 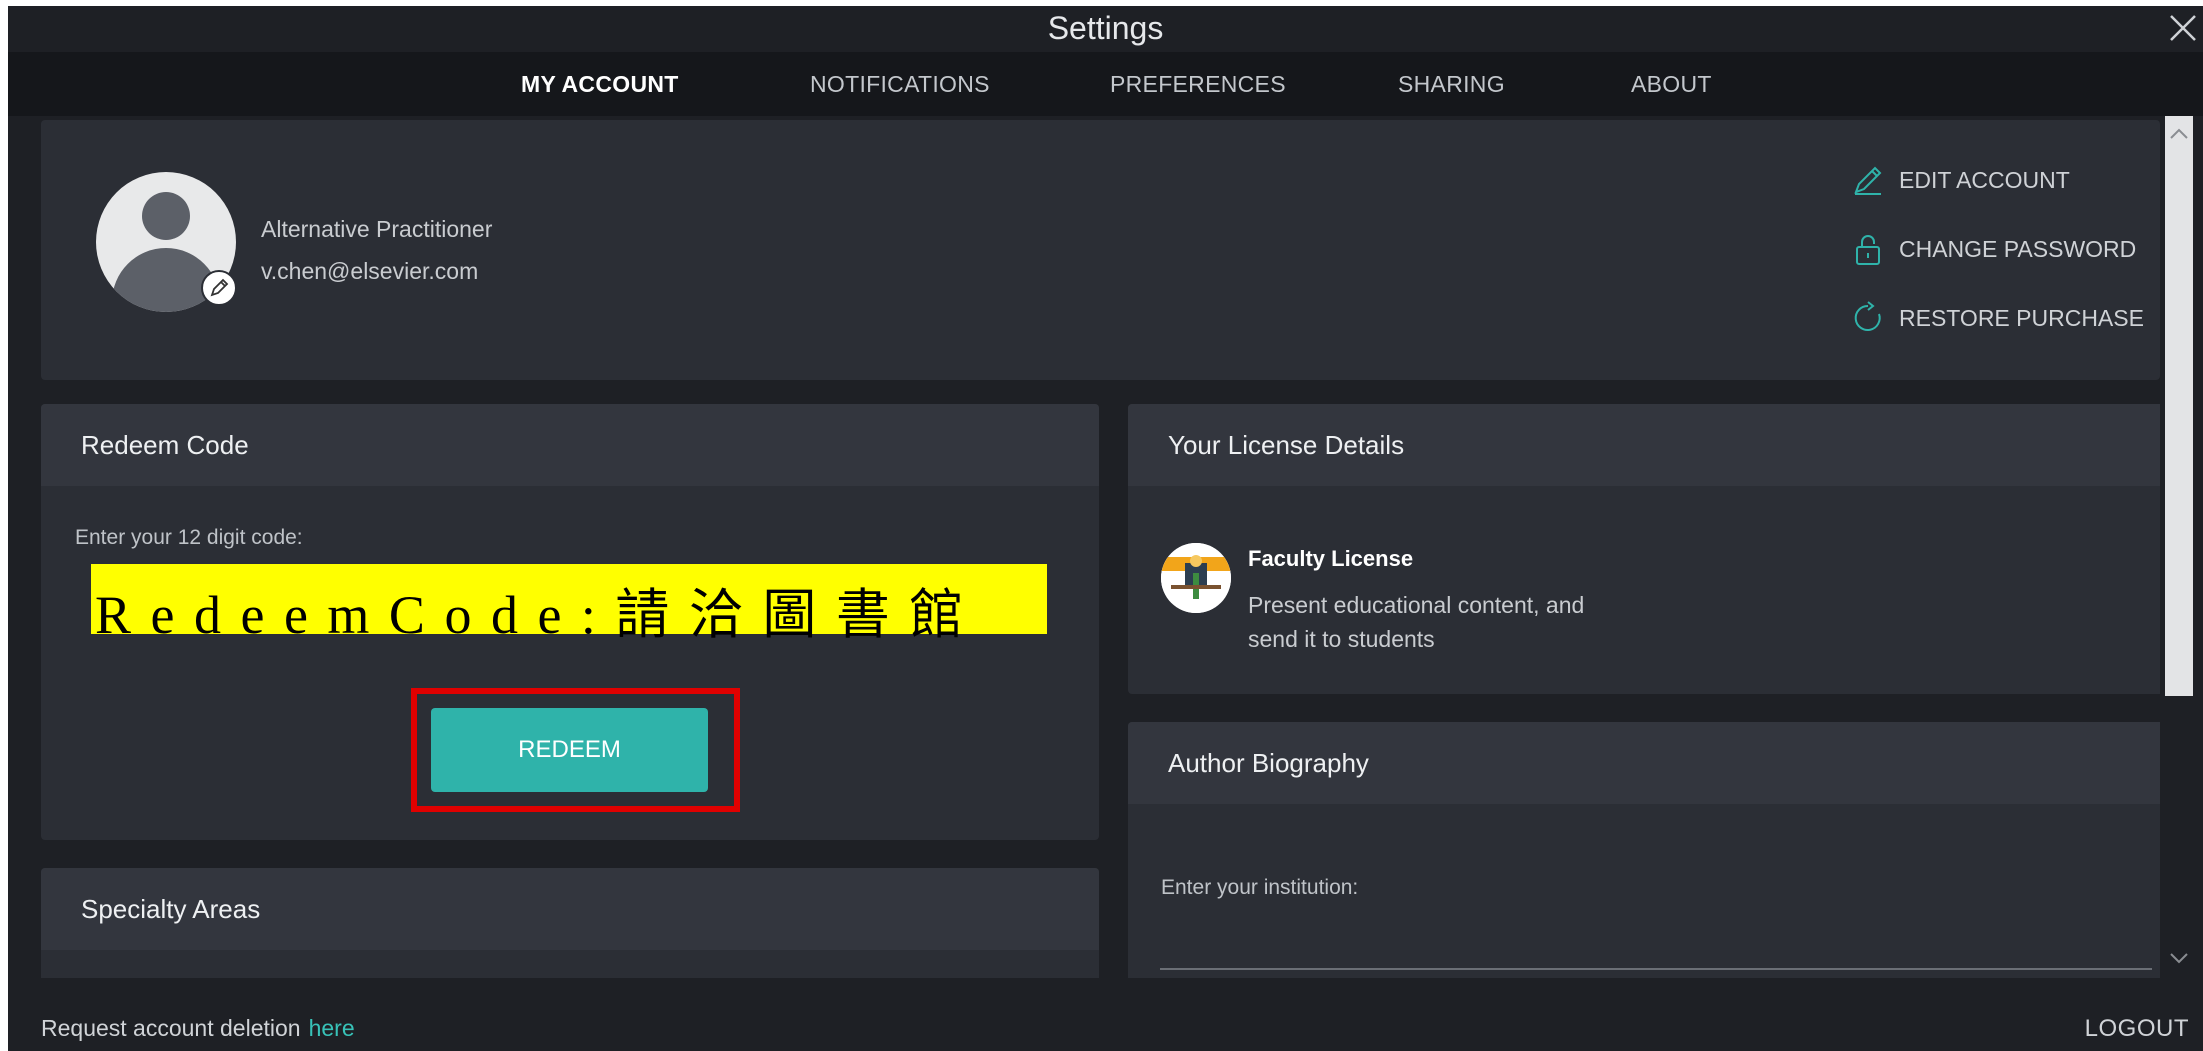 What do you see at coordinates (1260, 887) in the screenshot?
I see `institution-label: Enter your institution:` at bounding box center [1260, 887].